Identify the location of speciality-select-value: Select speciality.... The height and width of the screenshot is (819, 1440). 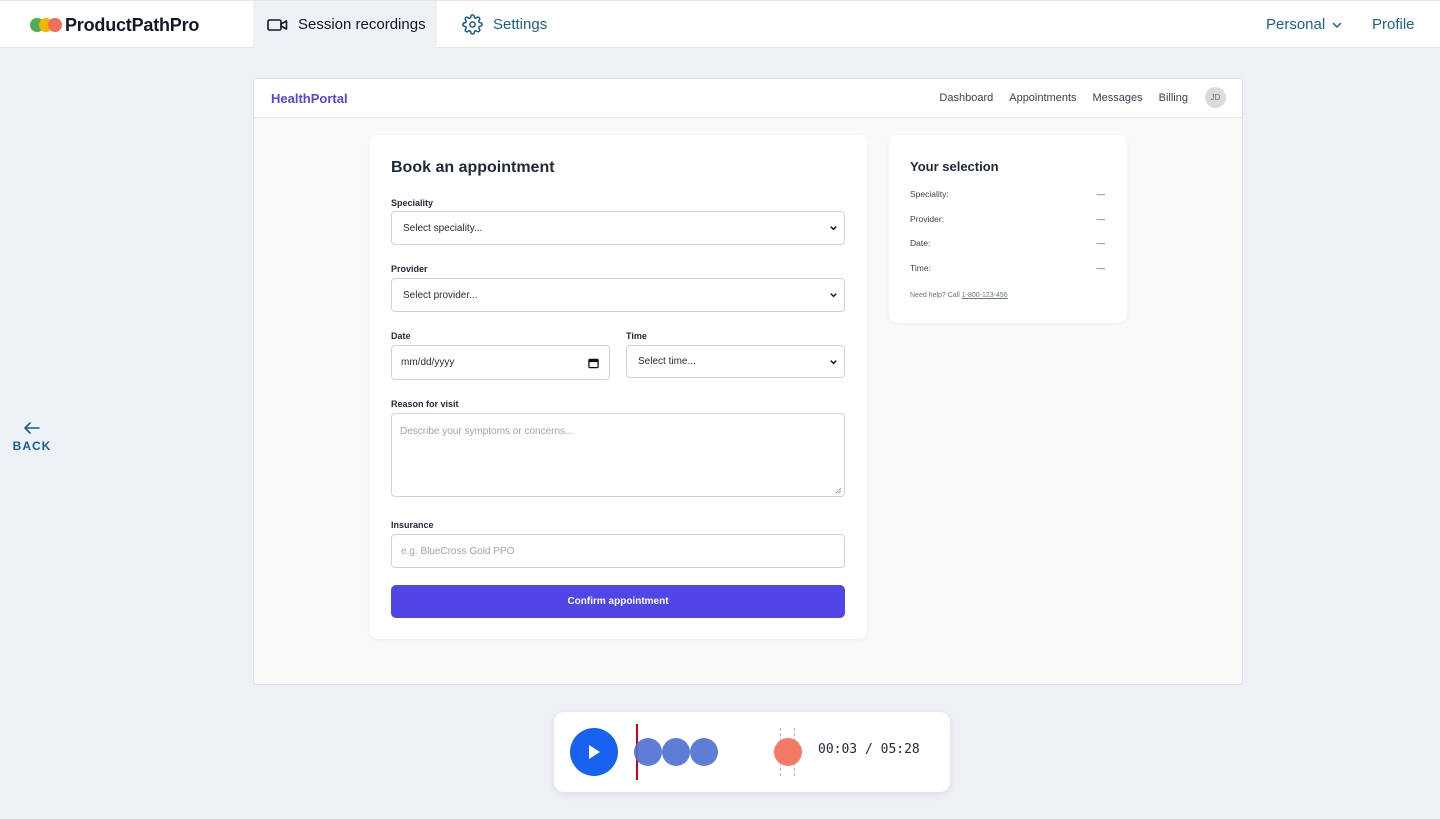
(443, 228).